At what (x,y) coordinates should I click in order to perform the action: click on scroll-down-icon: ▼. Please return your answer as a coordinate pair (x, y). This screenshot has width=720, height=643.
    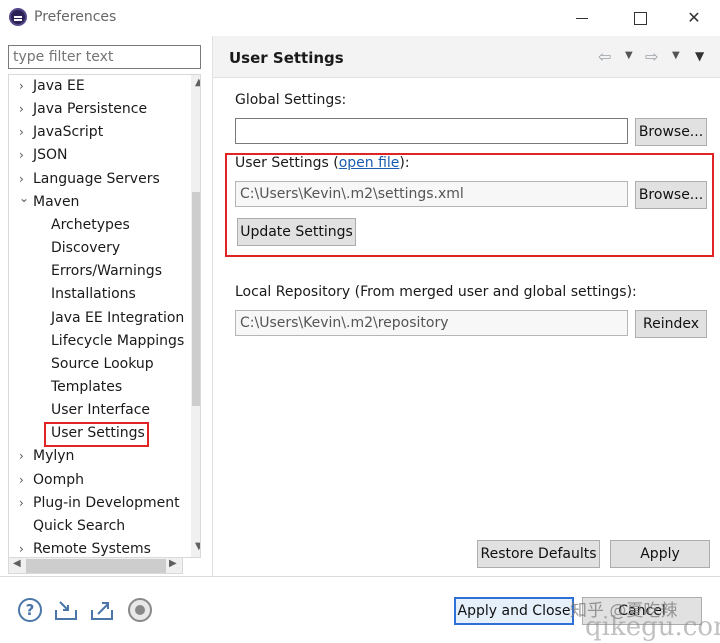
    Looking at the image, I should click on (197, 546).